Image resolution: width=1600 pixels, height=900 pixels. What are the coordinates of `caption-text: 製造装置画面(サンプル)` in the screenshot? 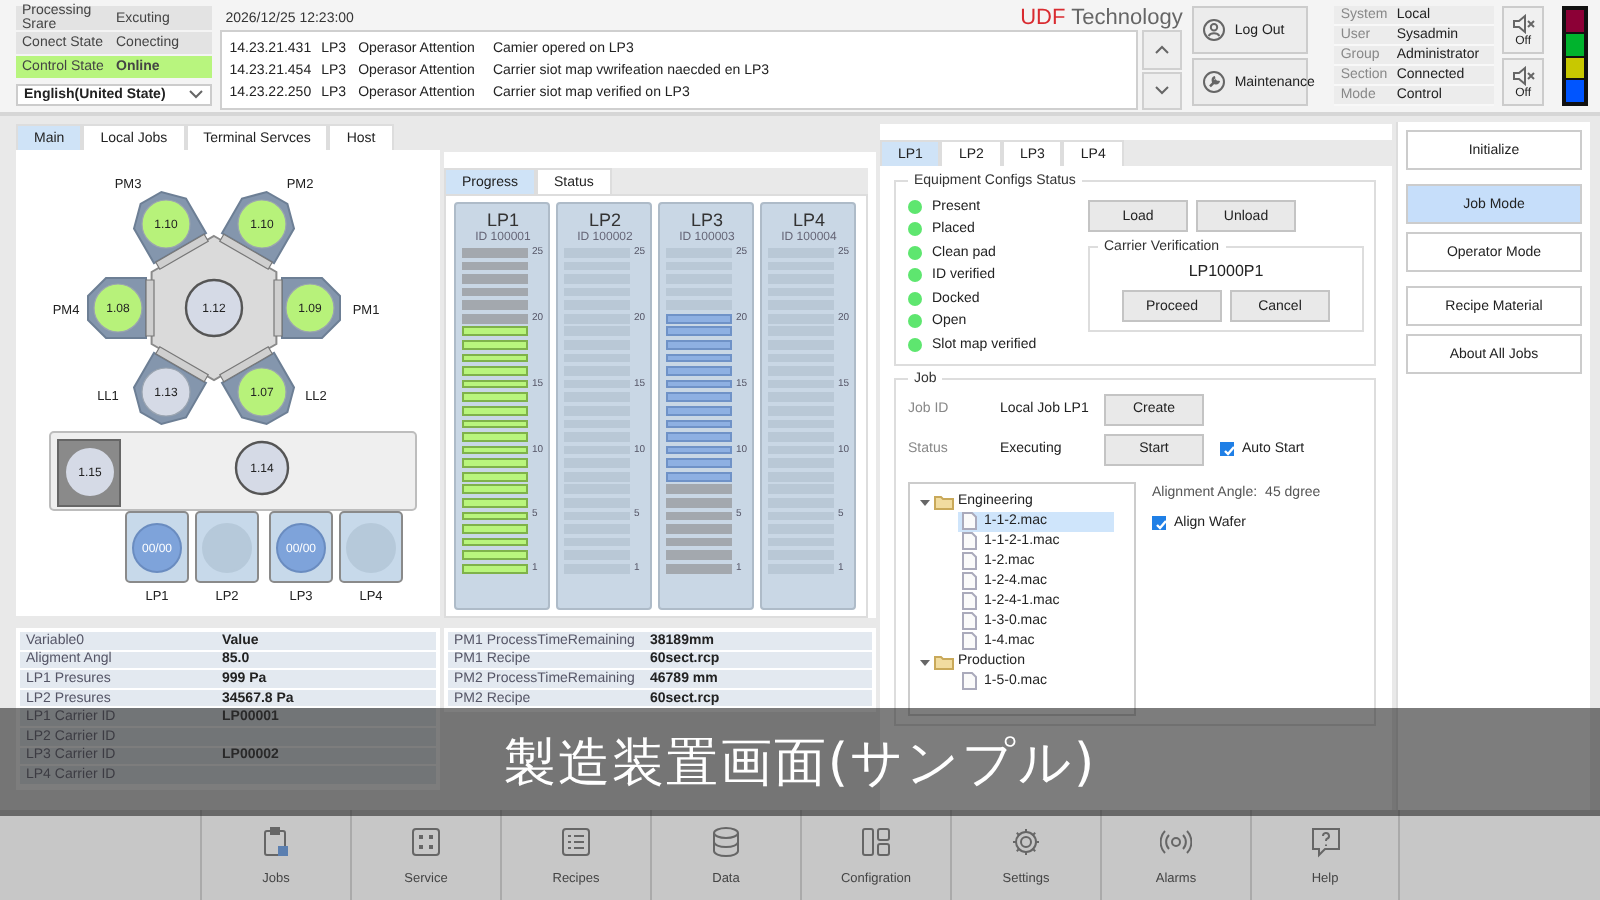 It's located at (800, 764).